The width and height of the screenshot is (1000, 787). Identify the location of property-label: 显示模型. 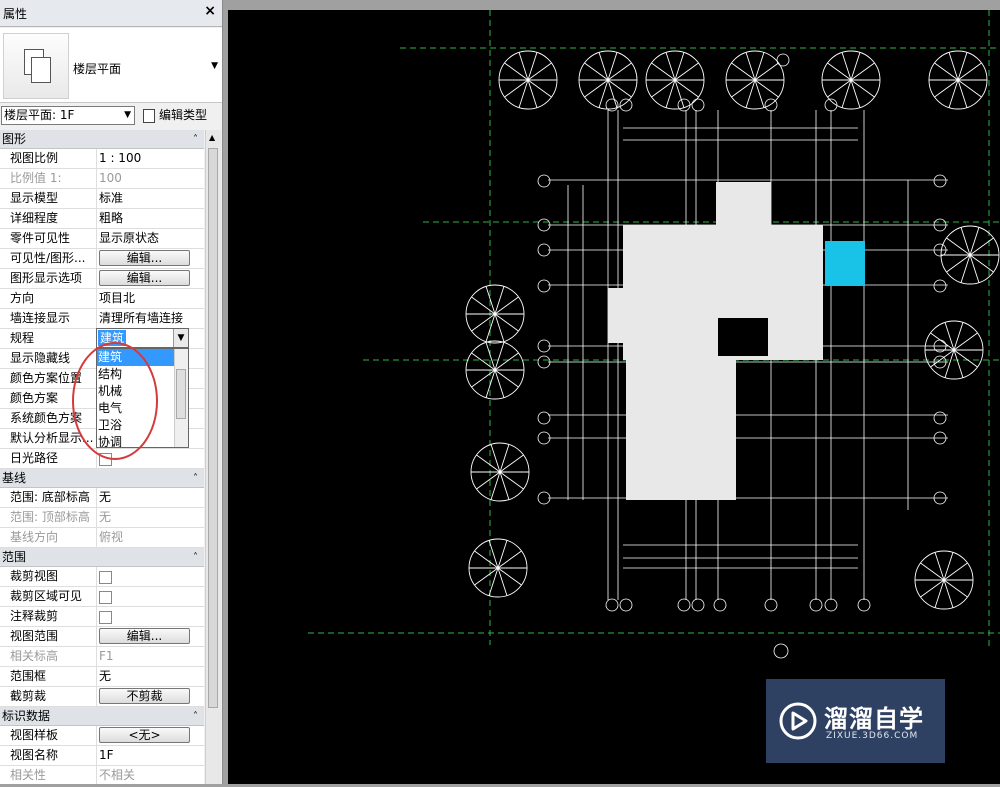
(34, 198).